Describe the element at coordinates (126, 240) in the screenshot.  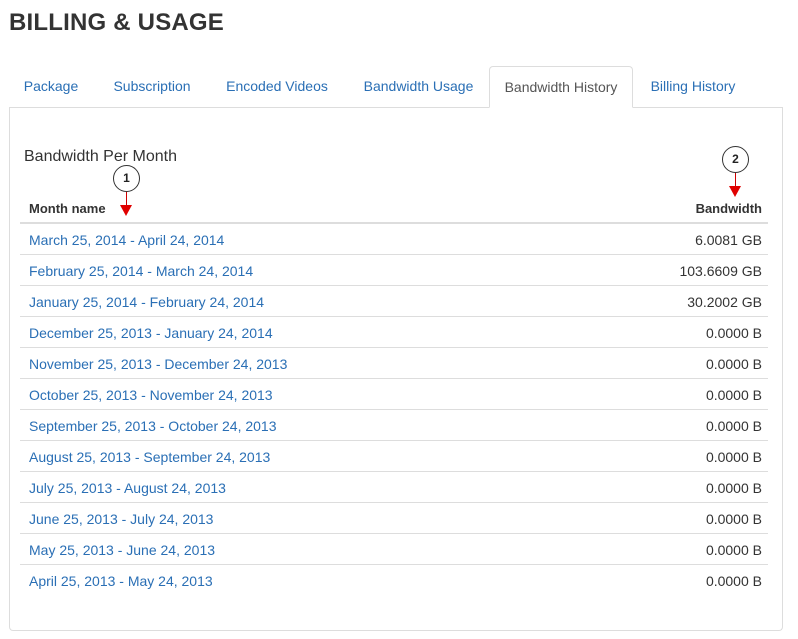
I see `month-link: March 25, 2014 - April 24, 2014` at that location.